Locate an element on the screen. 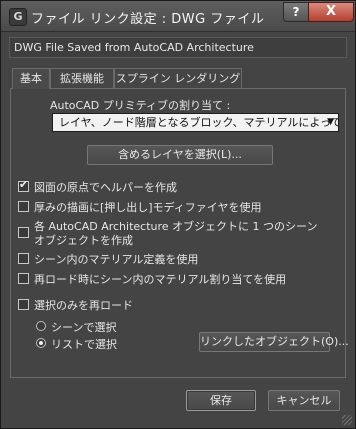 Image resolution: width=356 pixels, height=429 pixels. create-helper-at-origin-checkbox is located at coordinates (23, 185).